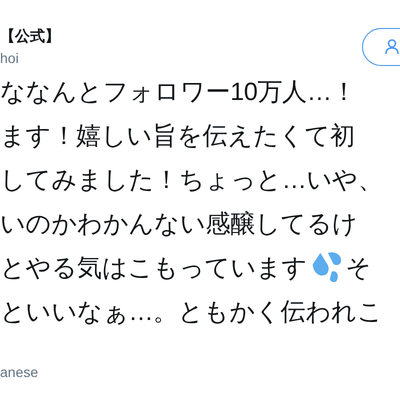 The image size is (400, 400). Describe the element at coordinates (392, 47) in the screenshot. I see `person-icon` at that location.